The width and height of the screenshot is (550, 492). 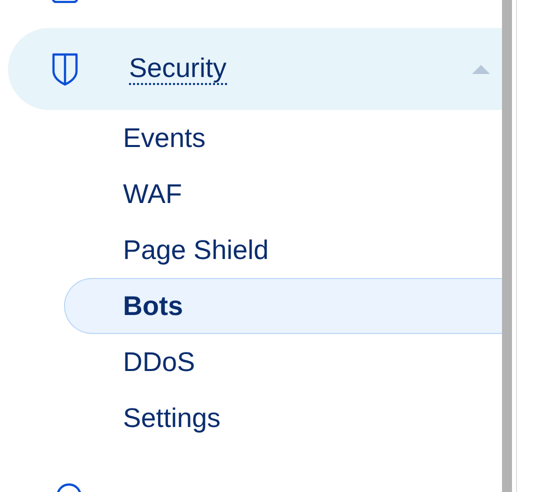 I want to click on caret-icon, so click(x=481, y=69).